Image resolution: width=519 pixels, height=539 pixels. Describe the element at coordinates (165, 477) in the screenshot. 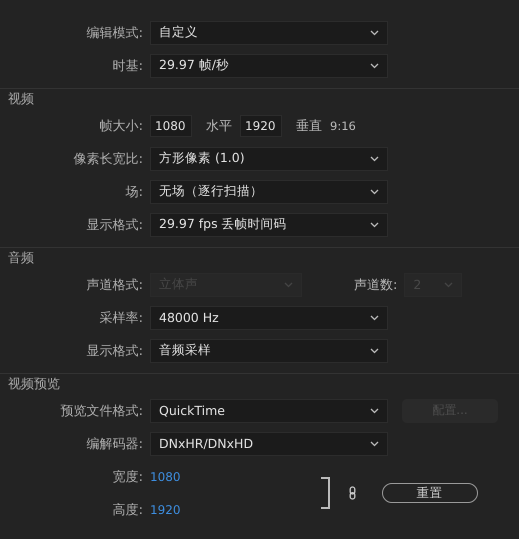

I see `width-value: 1080` at that location.